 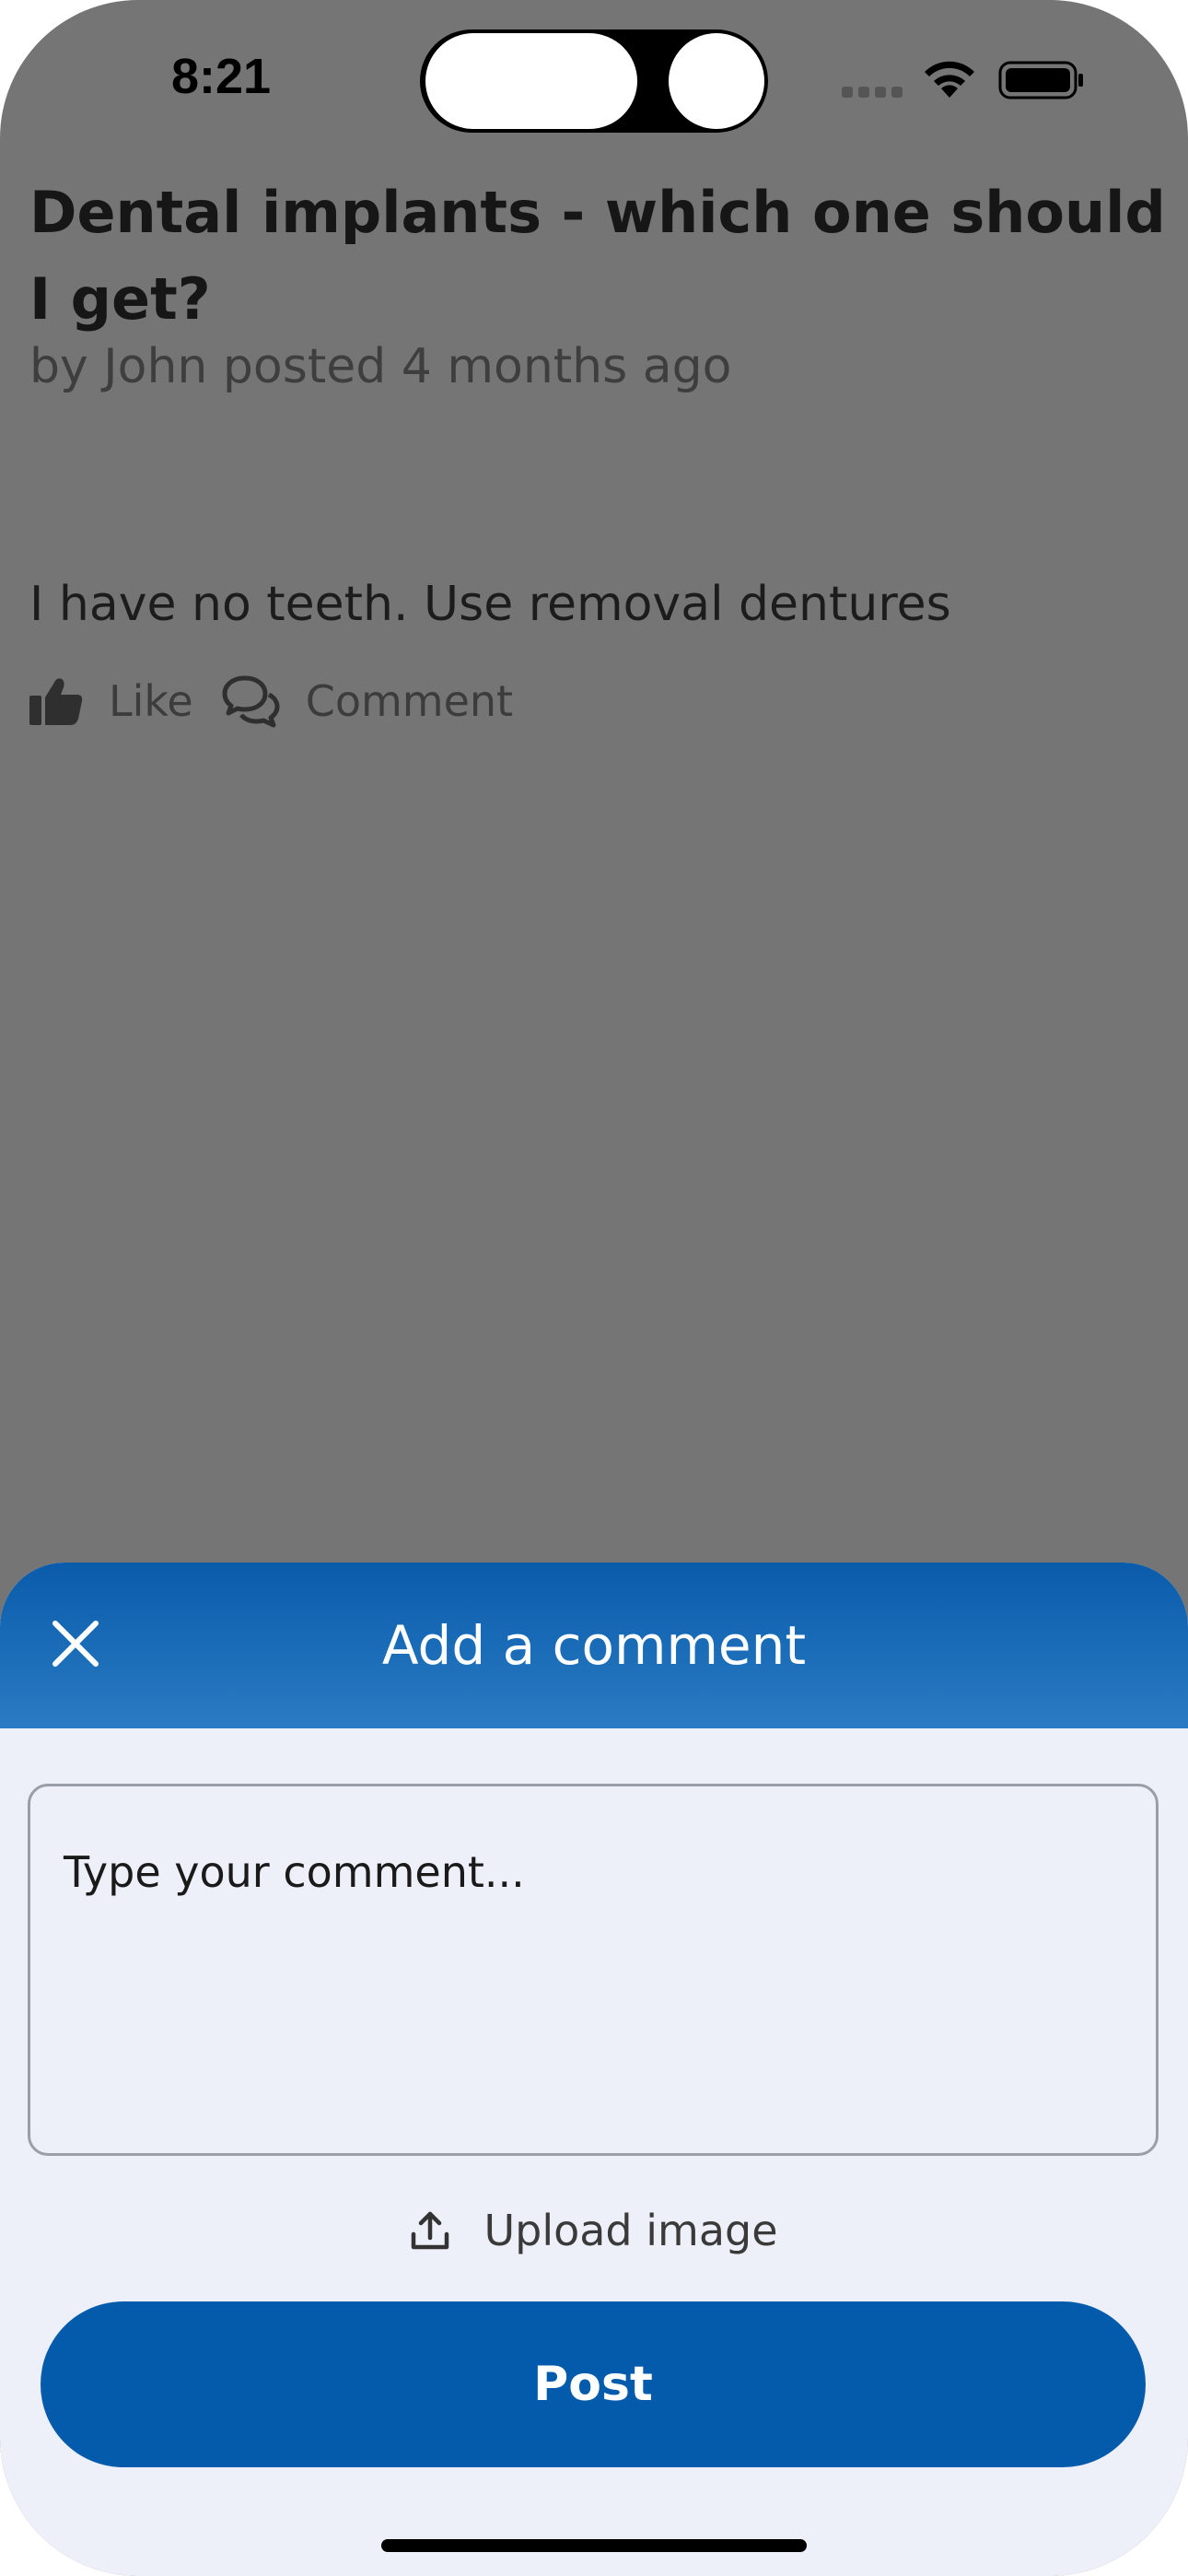 What do you see at coordinates (594, 1645) in the screenshot?
I see `sheet-title: Add a comment` at bounding box center [594, 1645].